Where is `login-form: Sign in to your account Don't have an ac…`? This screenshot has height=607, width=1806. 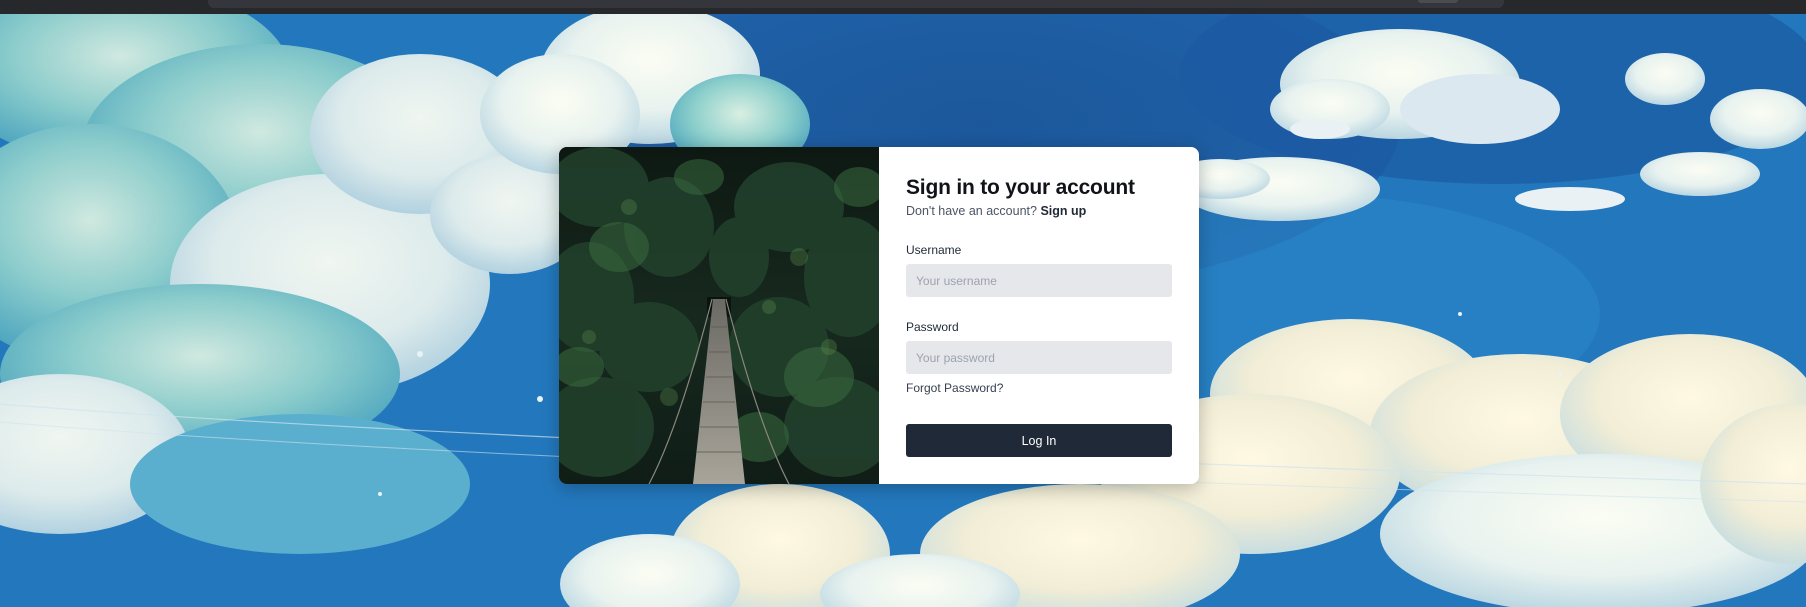 login-form: Sign in to your account Don't have an ac… is located at coordinates (1039, 315).